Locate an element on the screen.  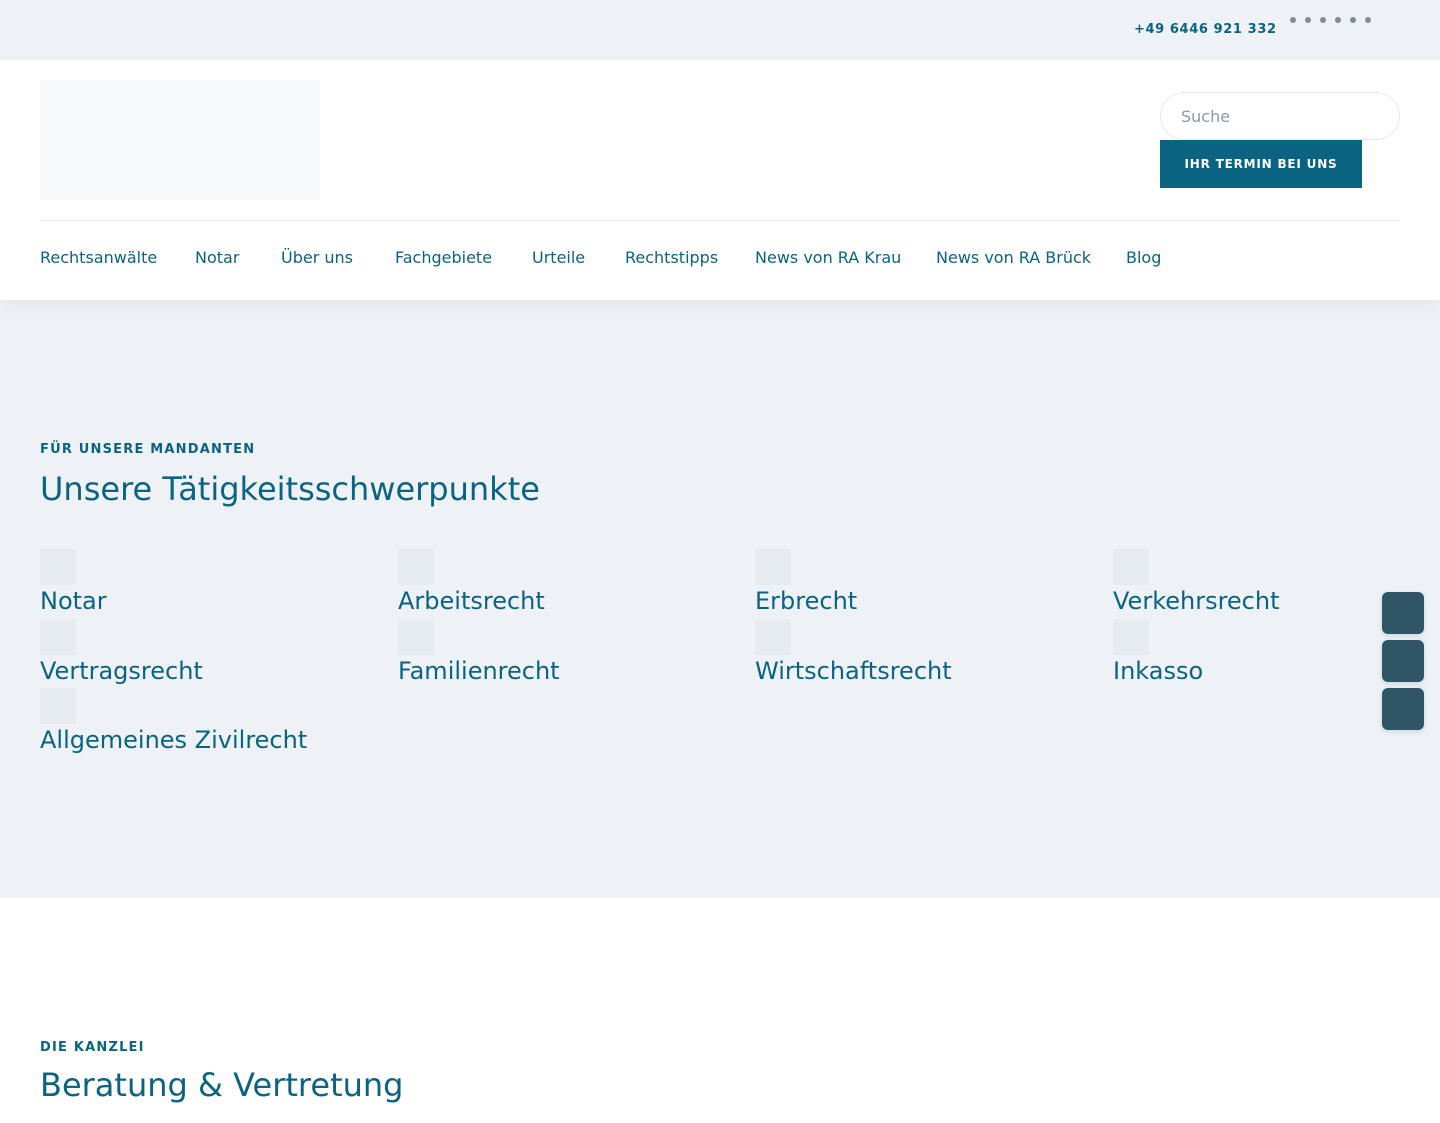
area-label: Inkasso is located at coordinates (1158, 671).